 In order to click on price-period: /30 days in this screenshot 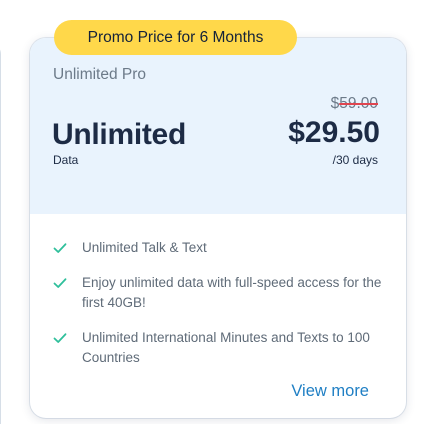, I will do `click(355, 160)`.